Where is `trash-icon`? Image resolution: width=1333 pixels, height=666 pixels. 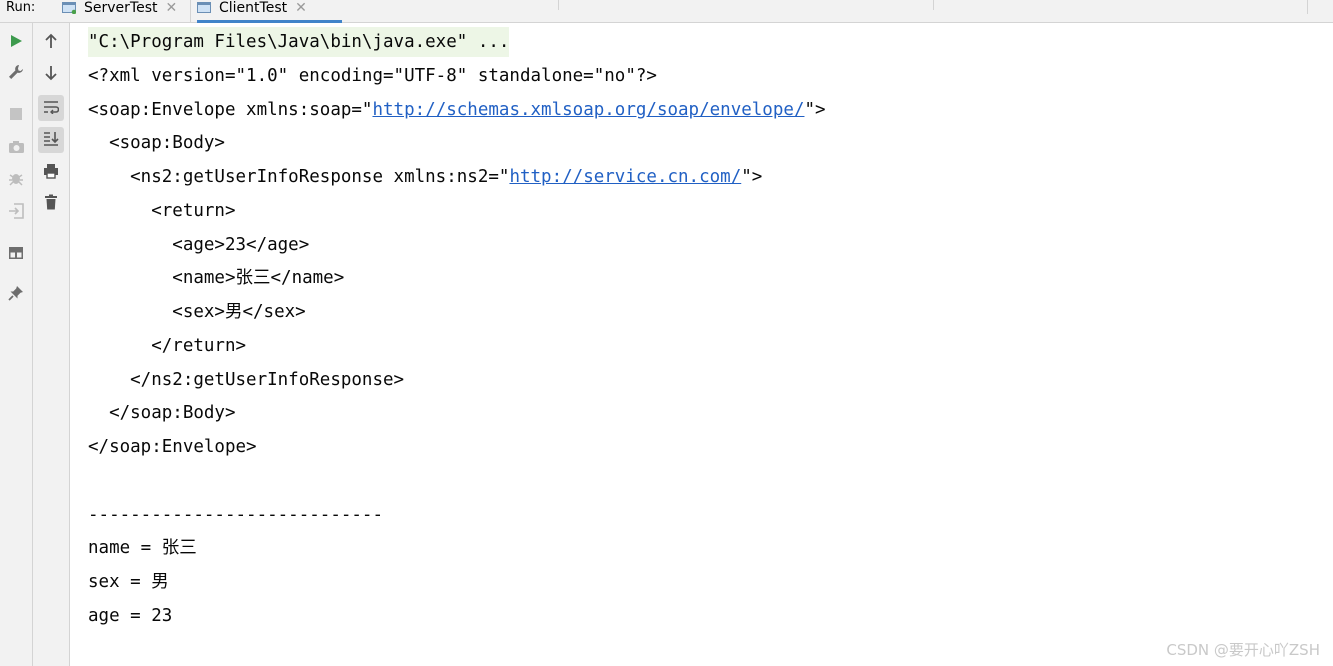 trash-icon is located at coordinates (51, 204).